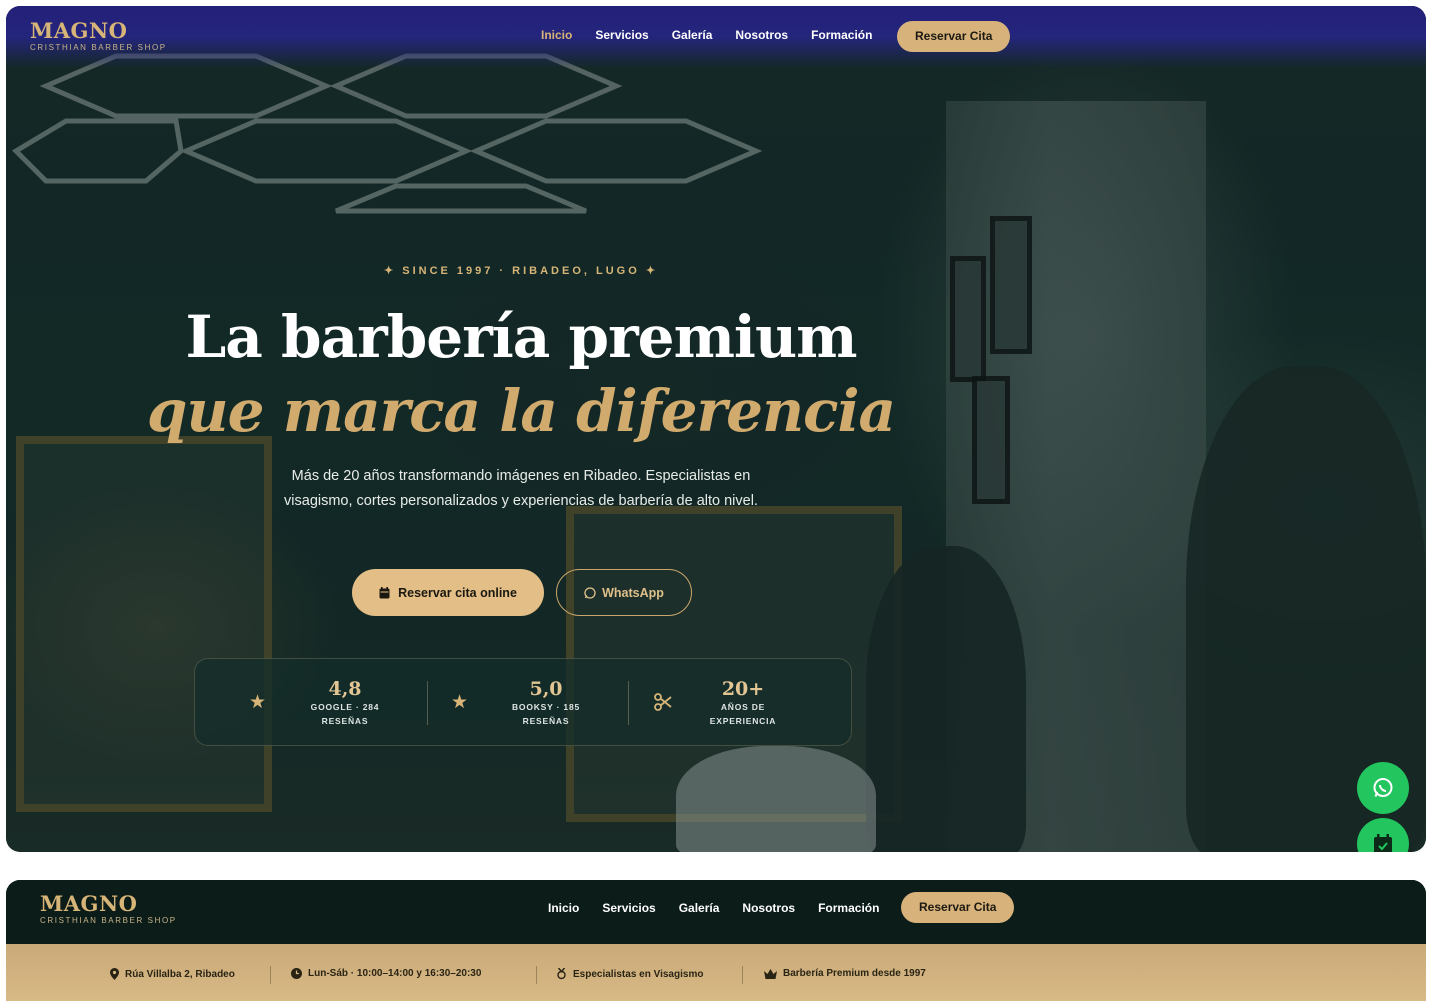 The height and width of the screenshot is (1001, 1432). I want to click on hero-title-highlight: que marca la diferencia, so click(521, 411).